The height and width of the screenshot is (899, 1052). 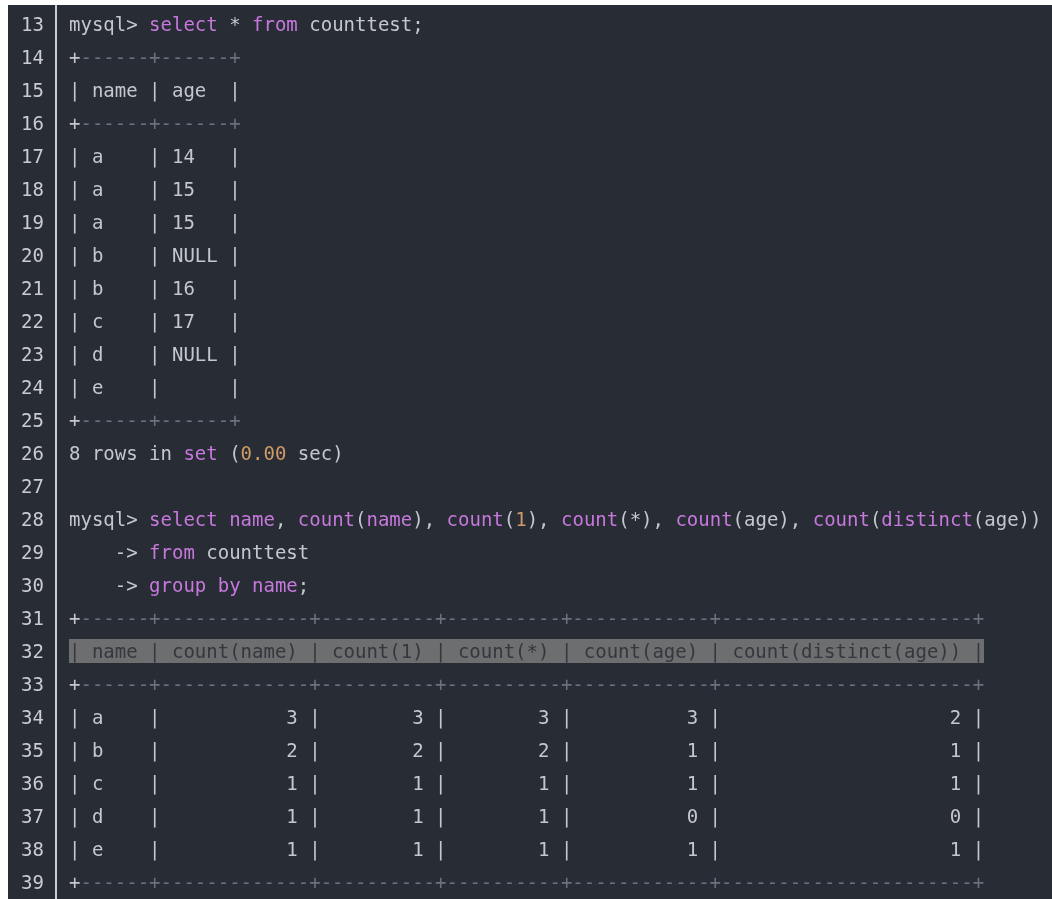 What do you see at coordinates (211, 552) in the screenshot?
I see `code-line: -> from counttest` at bounding box center [211, 552].